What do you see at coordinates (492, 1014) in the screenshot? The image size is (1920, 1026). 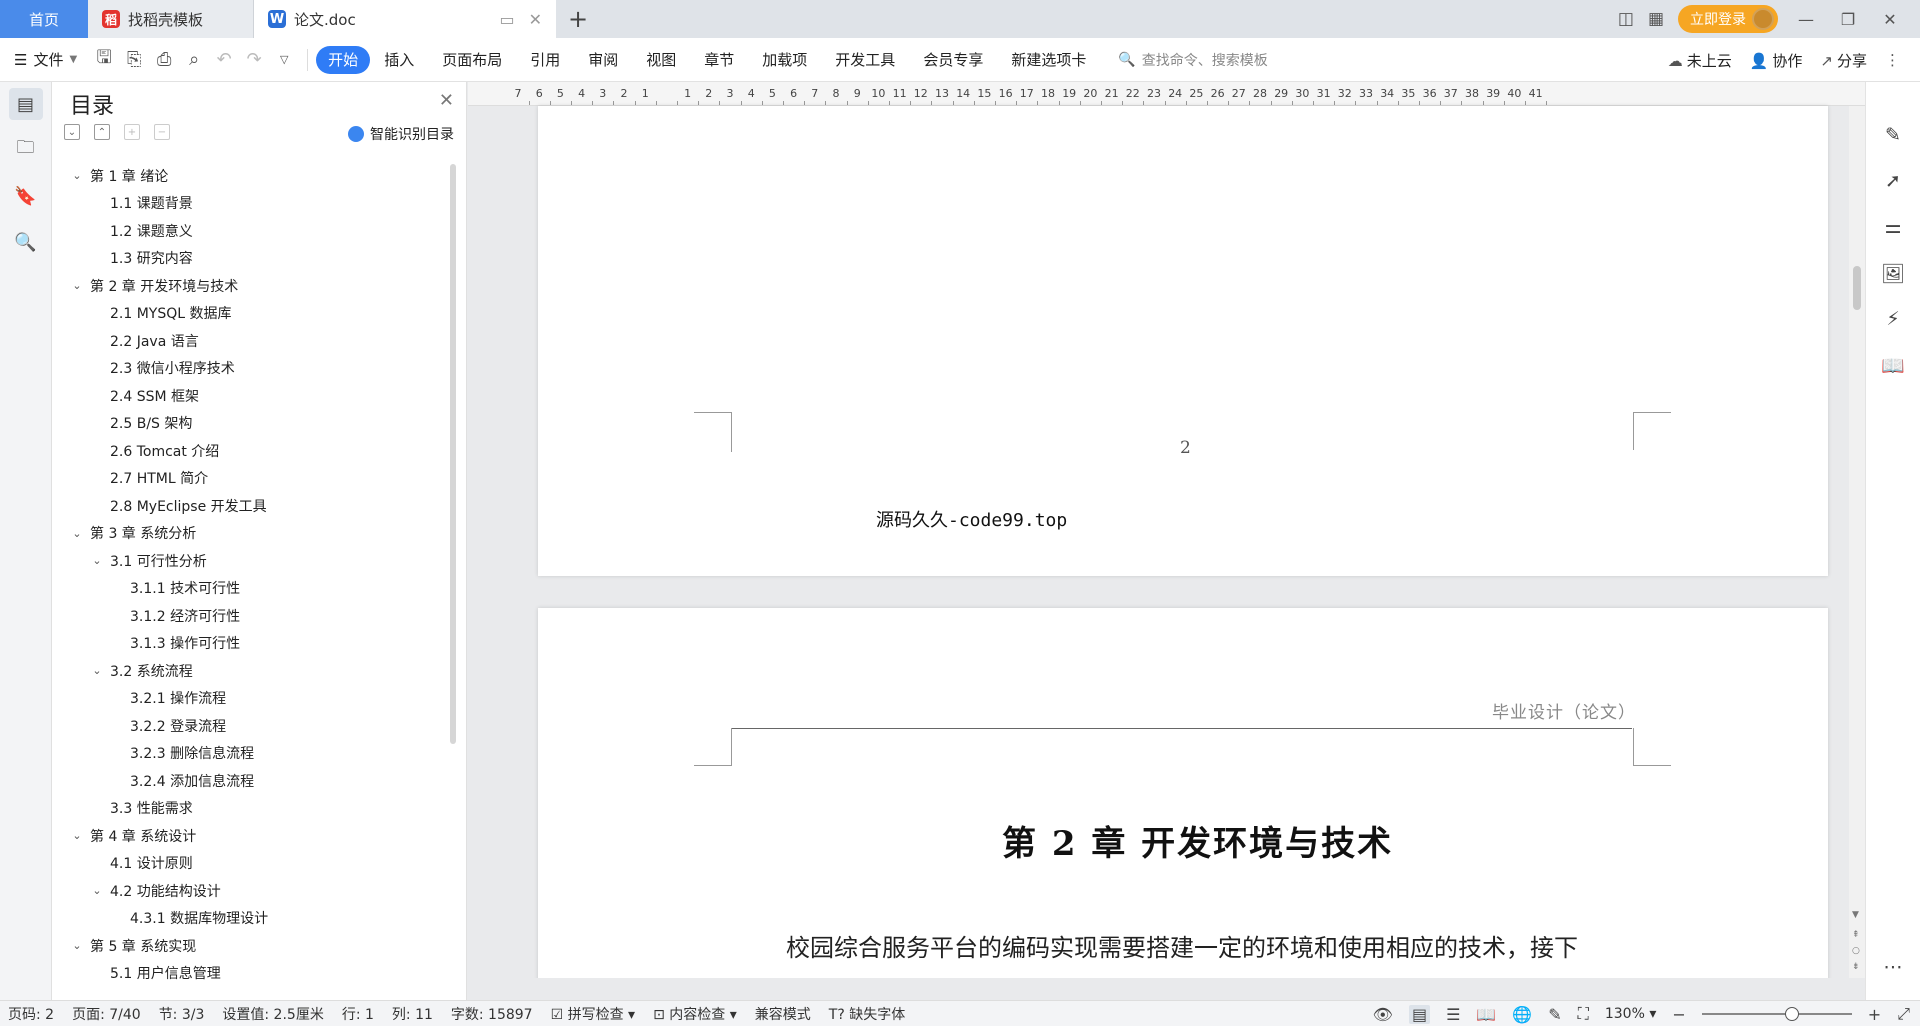 I see `status-words: 字数: 15897` at bounding box center [492, 1014].